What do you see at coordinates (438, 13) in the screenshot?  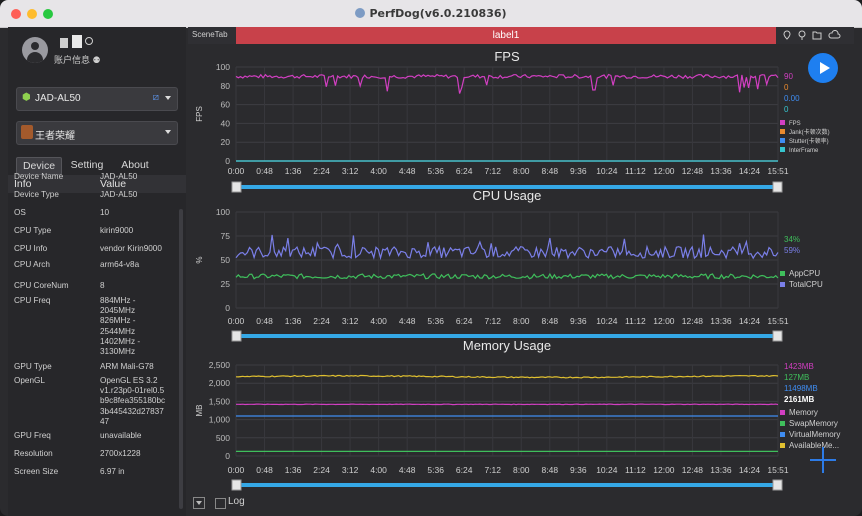 I see `window-title-text: PerfDog(v6.0.210836)` at bounding box center [438, 13].